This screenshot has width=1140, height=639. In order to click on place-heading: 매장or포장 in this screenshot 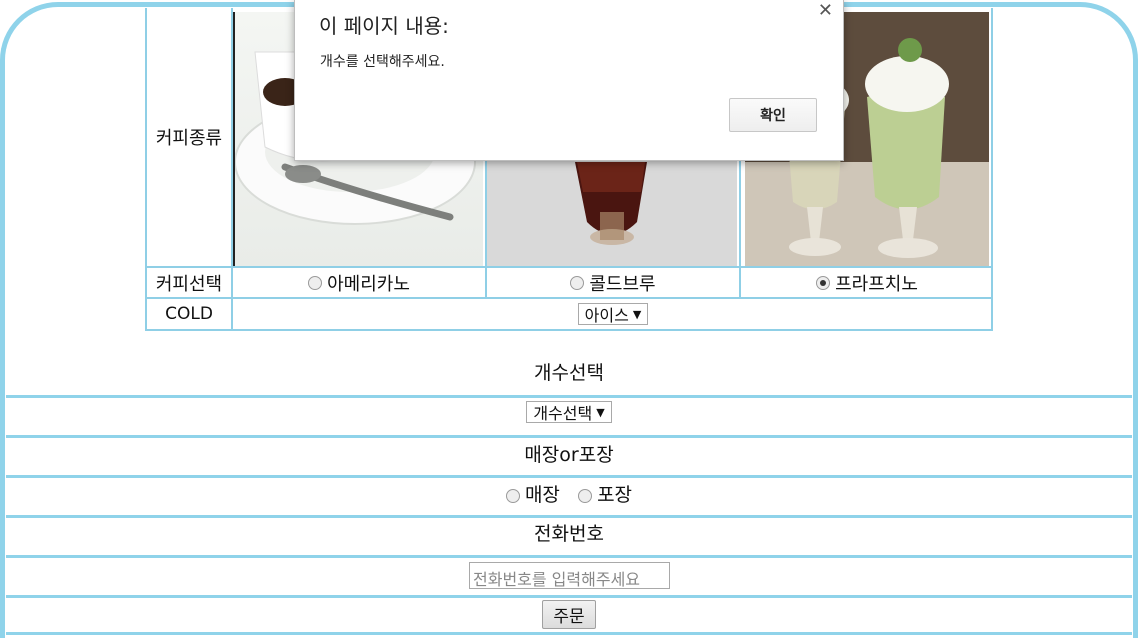, I will do `click(569, 455)`.